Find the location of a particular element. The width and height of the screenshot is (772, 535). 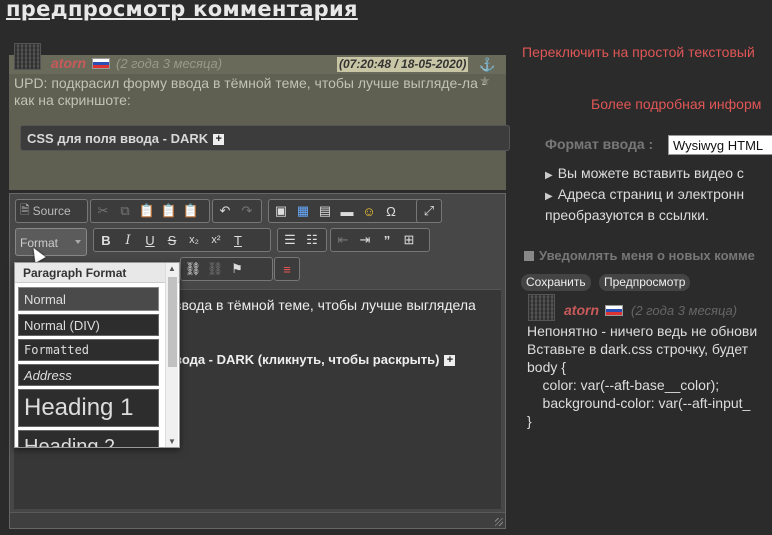

more-info-link: Более подробная информ is located at coordinates (676, 104).